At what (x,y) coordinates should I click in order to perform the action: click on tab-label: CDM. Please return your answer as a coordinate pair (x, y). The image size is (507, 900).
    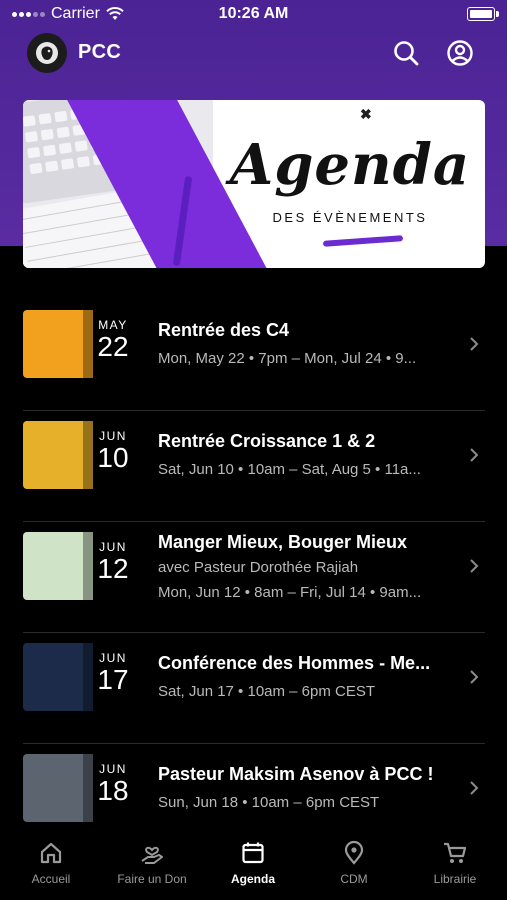
    Looking at the image, I should click on (354, 879).